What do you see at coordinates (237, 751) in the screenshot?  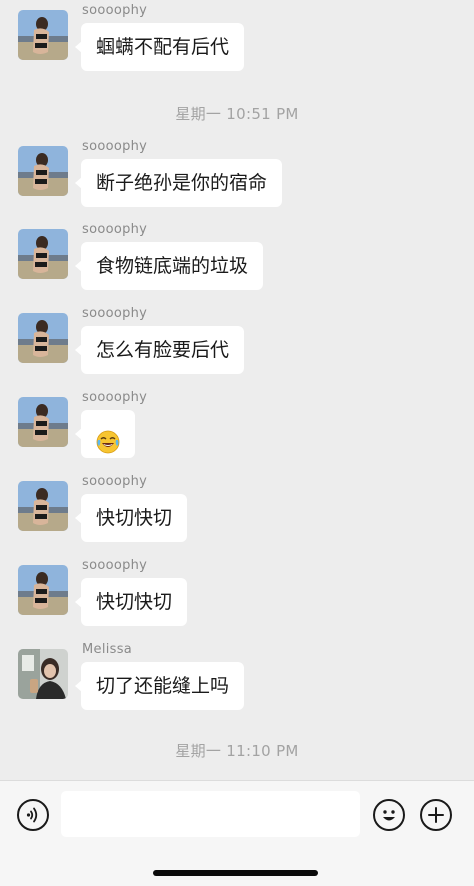 I see `timestamp: 星期一 11:10 PM` at bounding box center [237, 751].